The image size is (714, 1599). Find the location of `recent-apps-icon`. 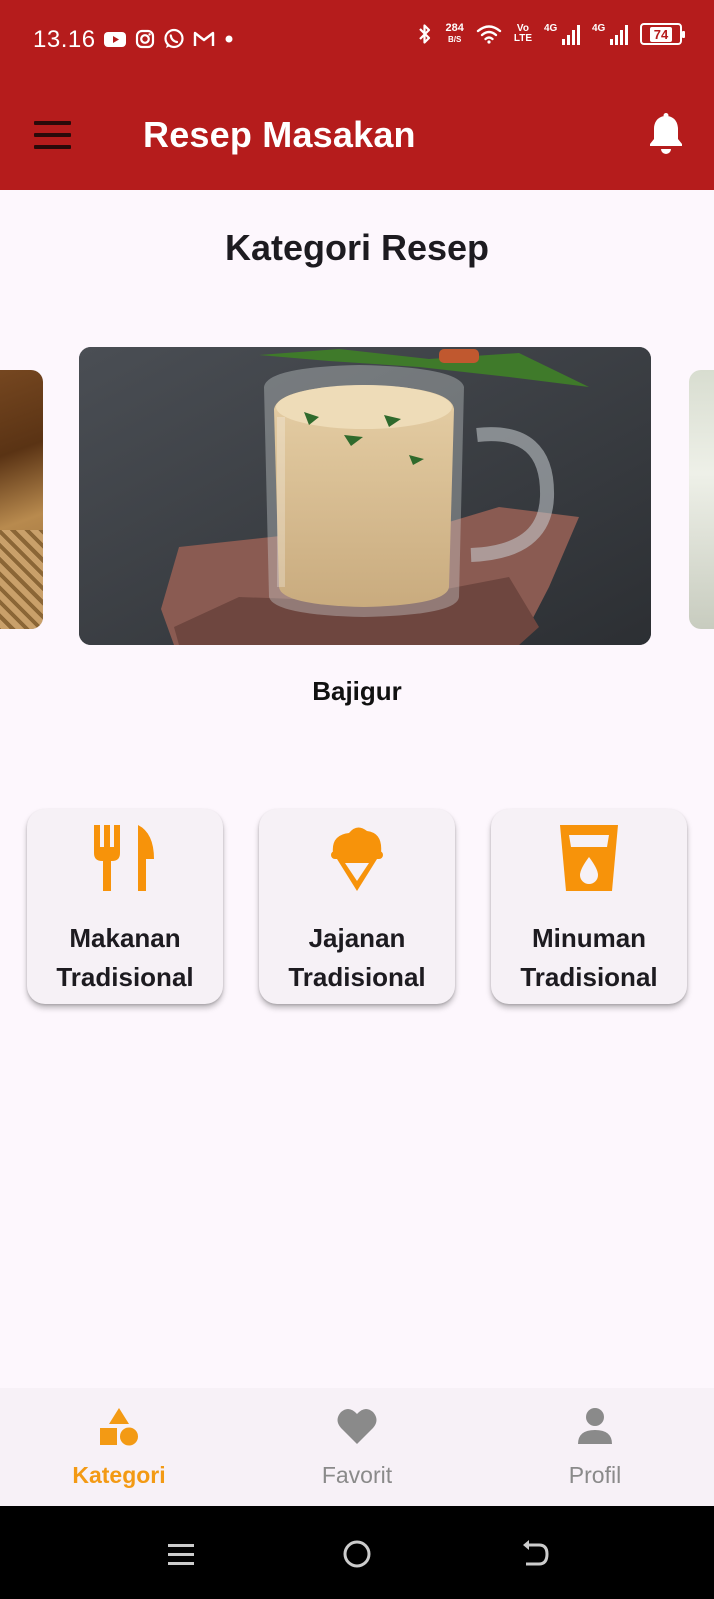

recent-apps-icon is located at coordinates (181, 1554).